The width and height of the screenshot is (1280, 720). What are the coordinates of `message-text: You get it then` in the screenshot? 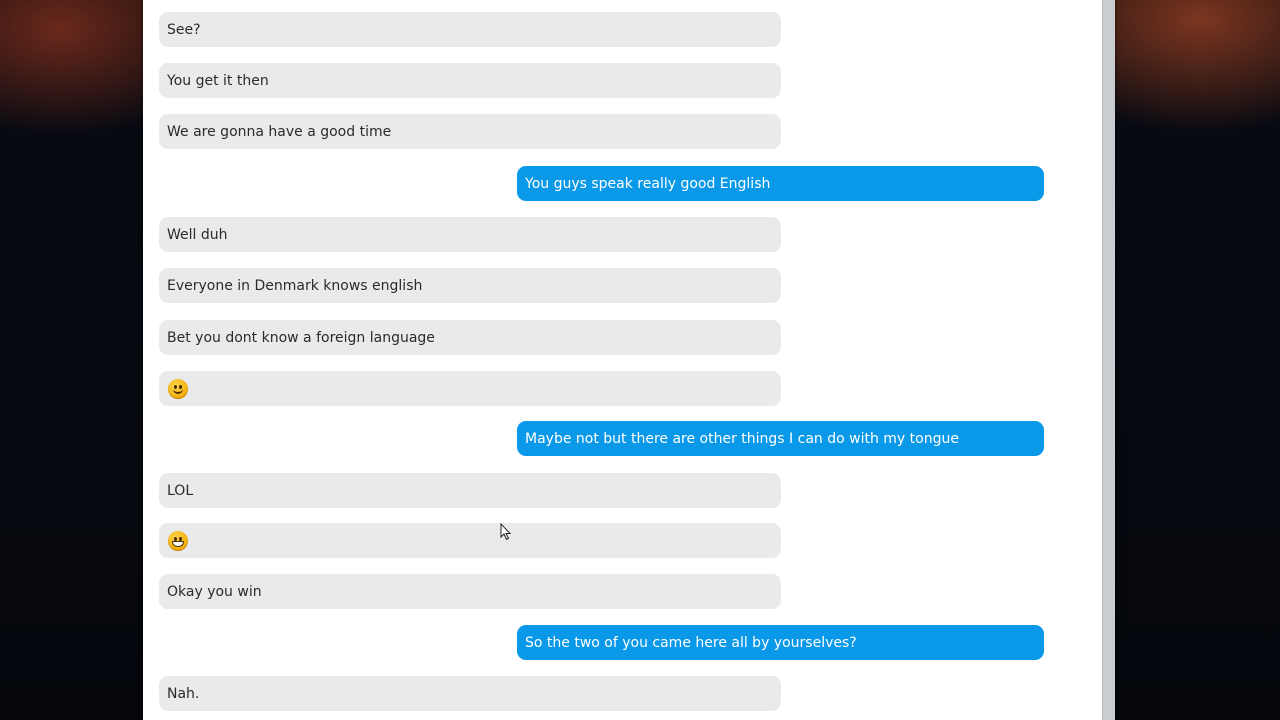 It's located at (218, 80).